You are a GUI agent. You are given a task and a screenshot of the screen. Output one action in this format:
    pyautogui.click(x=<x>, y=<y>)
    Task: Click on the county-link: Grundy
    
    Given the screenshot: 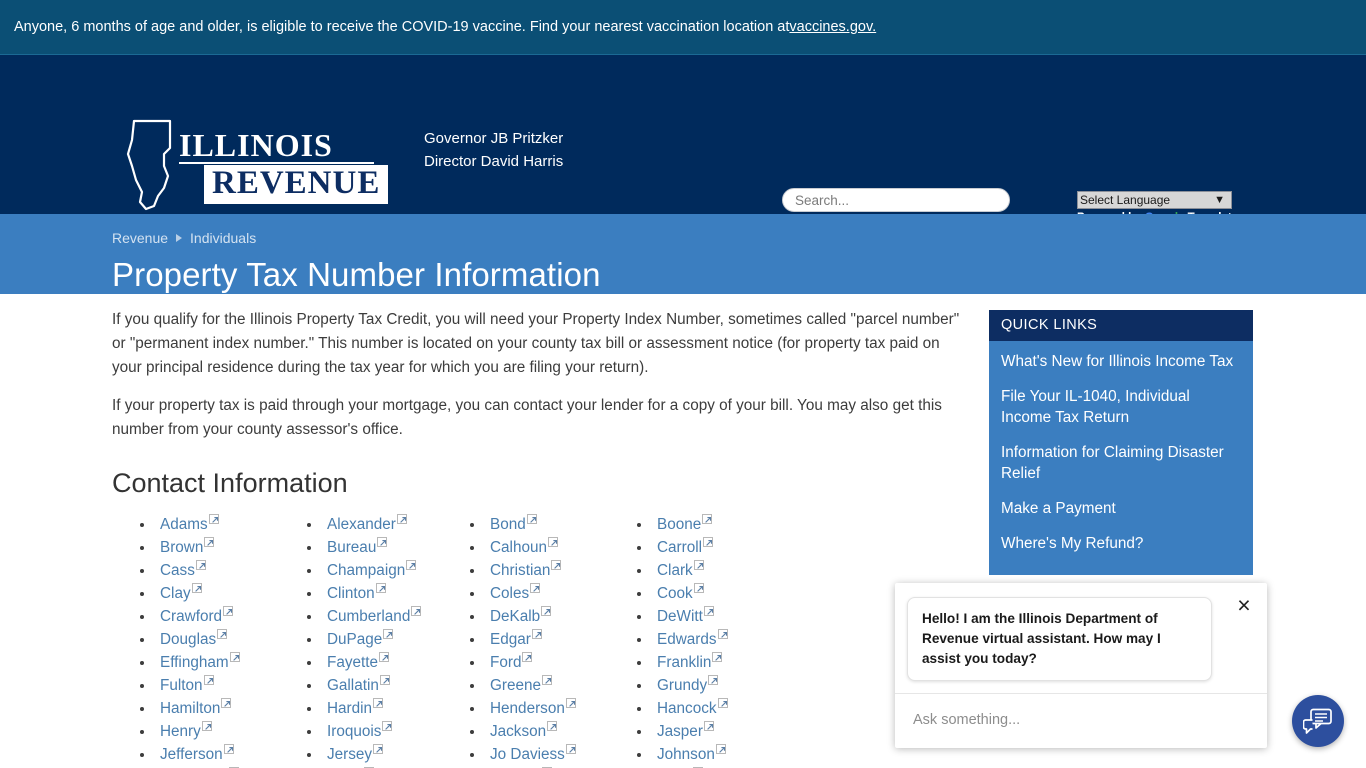 What is the action you would take?
    pyautogui.click(x=682, y=685)
    